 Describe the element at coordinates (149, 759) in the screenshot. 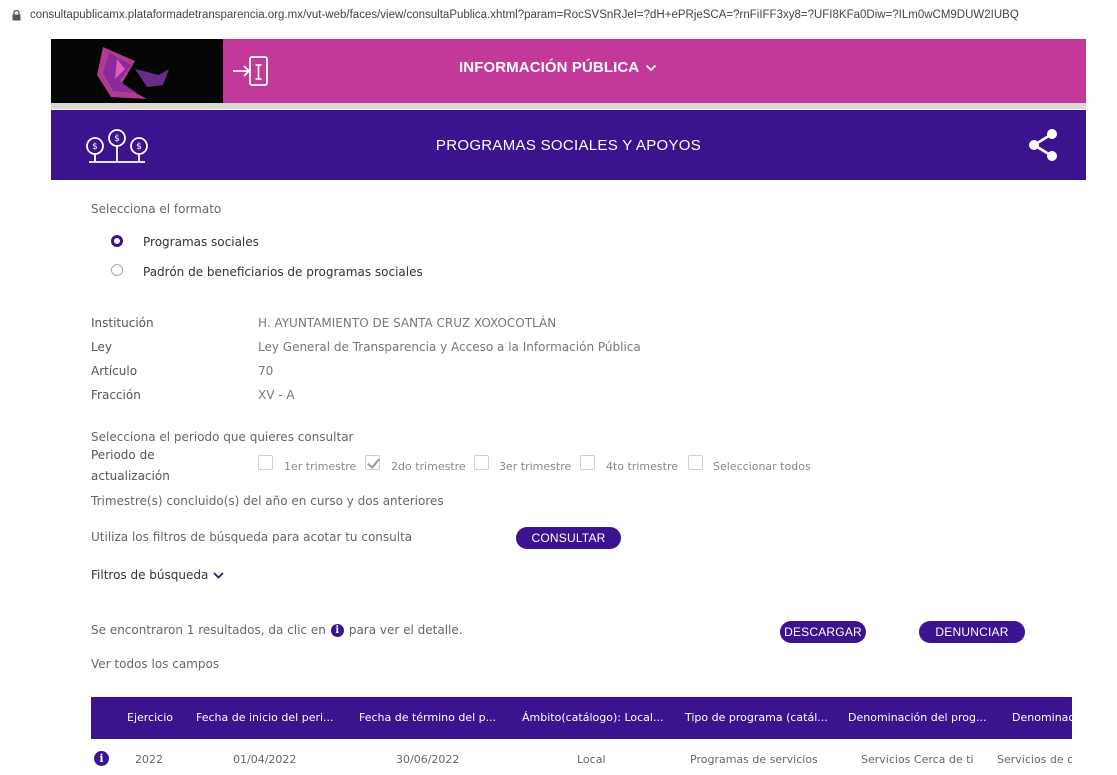

I see `cell-ejercicio: 2022` at that location.